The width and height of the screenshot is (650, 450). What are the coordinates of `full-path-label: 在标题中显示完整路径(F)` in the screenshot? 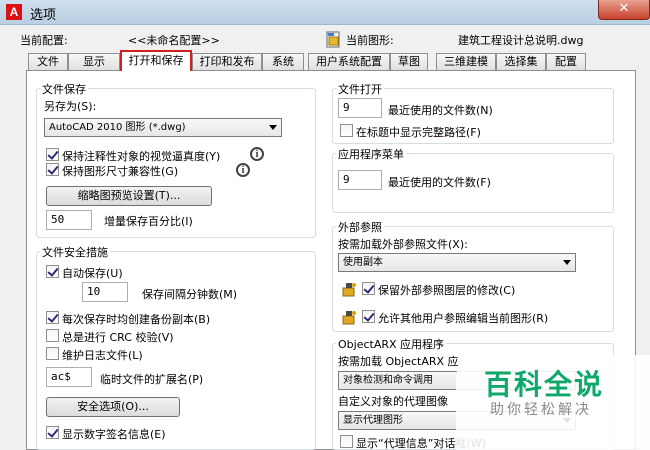 It's located at (418, 132).